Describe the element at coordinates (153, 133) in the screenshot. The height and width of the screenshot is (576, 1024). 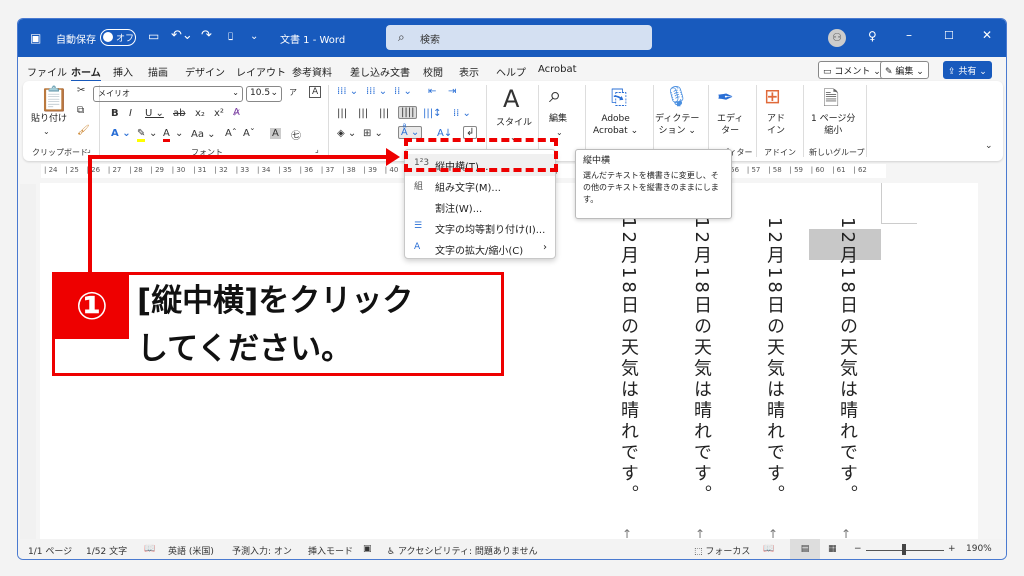
I see `highlight-dropdown-icon: ⌄` at that location.